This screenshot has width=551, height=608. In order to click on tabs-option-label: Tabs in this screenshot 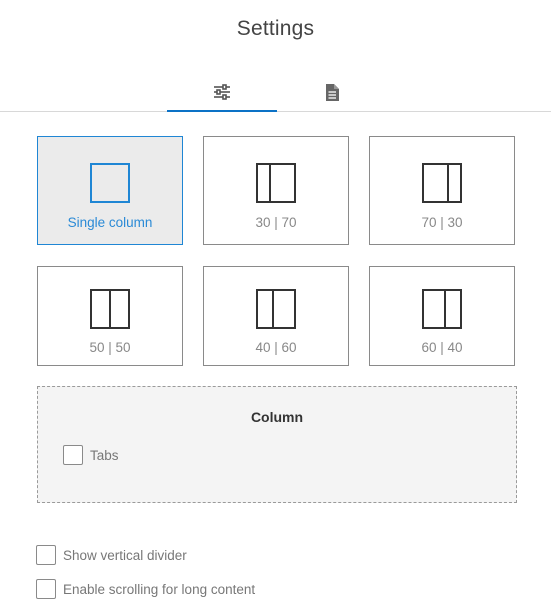, I will do `click(104, 455)`.